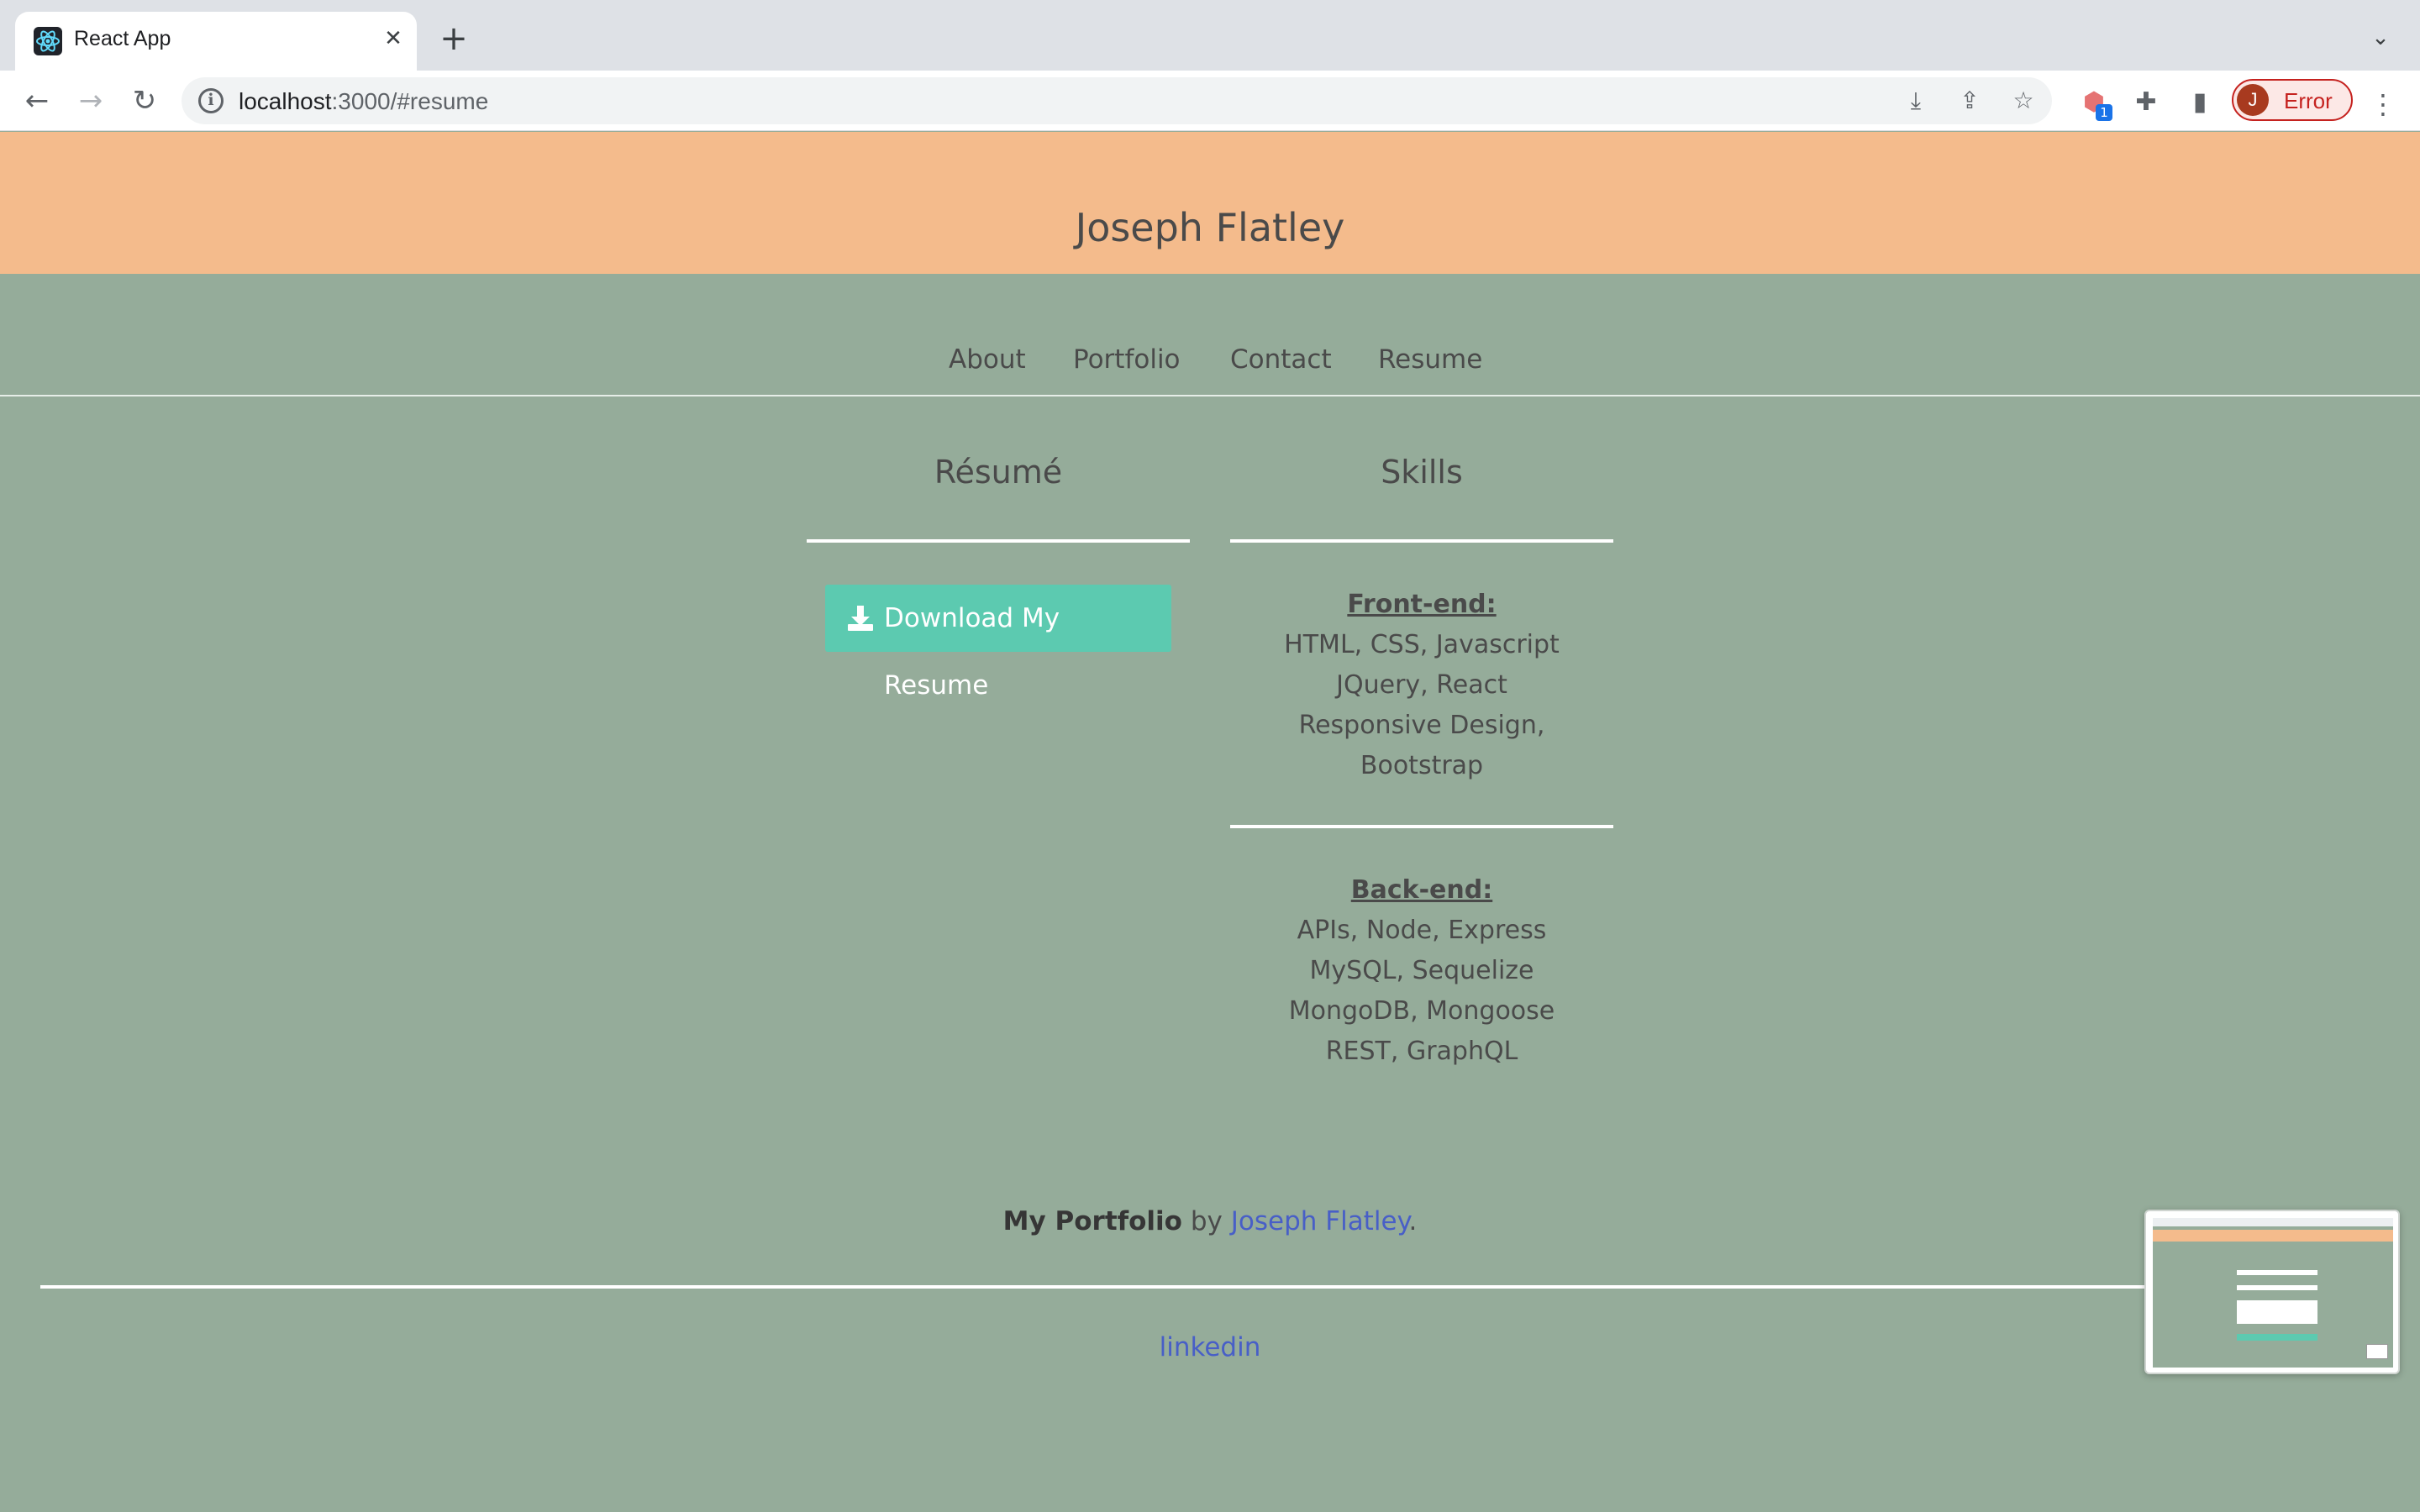 The height and width of the screenshot is (1512, 2420). Describe the element at coordinates (1421, 890) in the screenshot. I see `backend-heading: Back-end:` at that location.